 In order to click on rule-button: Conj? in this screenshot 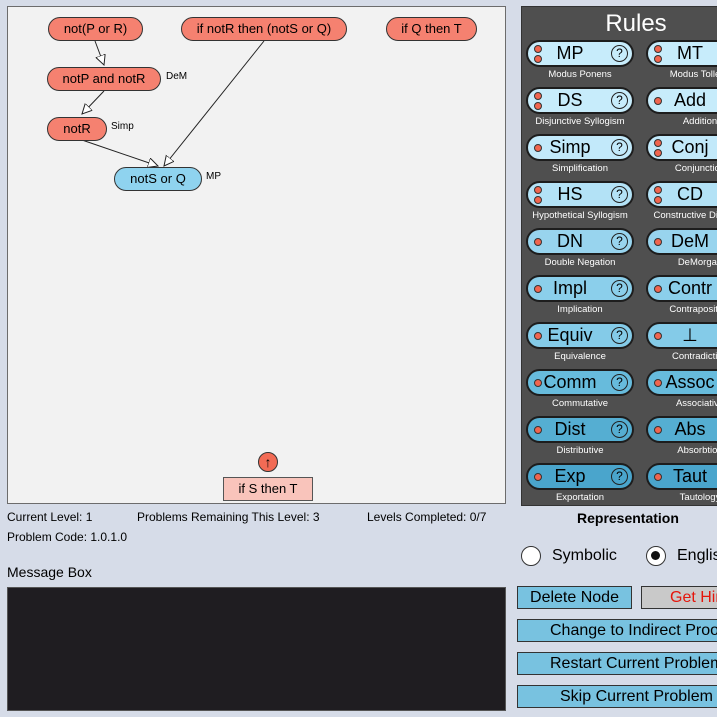, I will do `click(681, 147)`.